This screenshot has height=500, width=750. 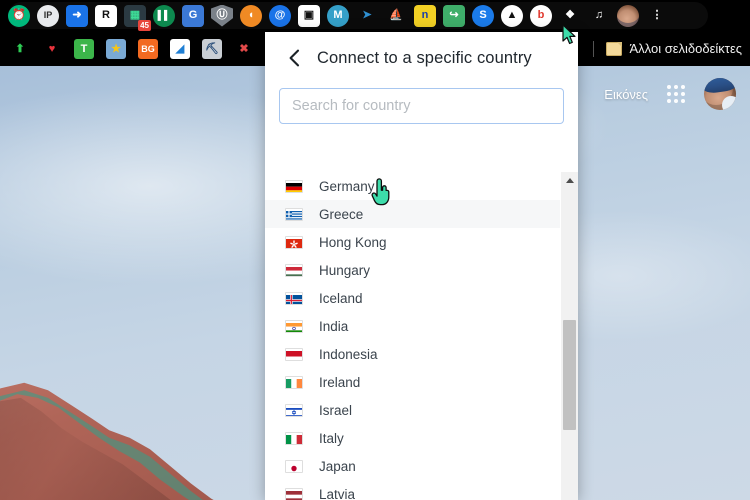 I want to click on popup-title: Connect to a specific country, so click(x=424, y=57).